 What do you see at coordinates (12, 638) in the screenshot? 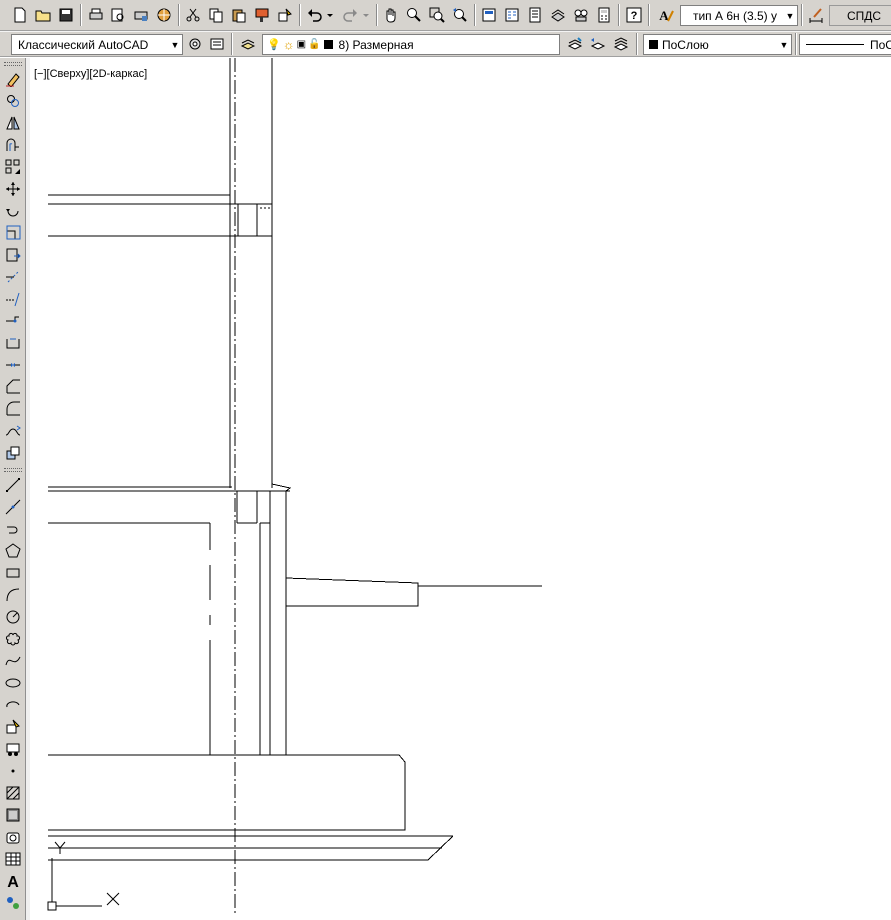
I see `revision-cloud-icon` at bounding box center [12, 638].